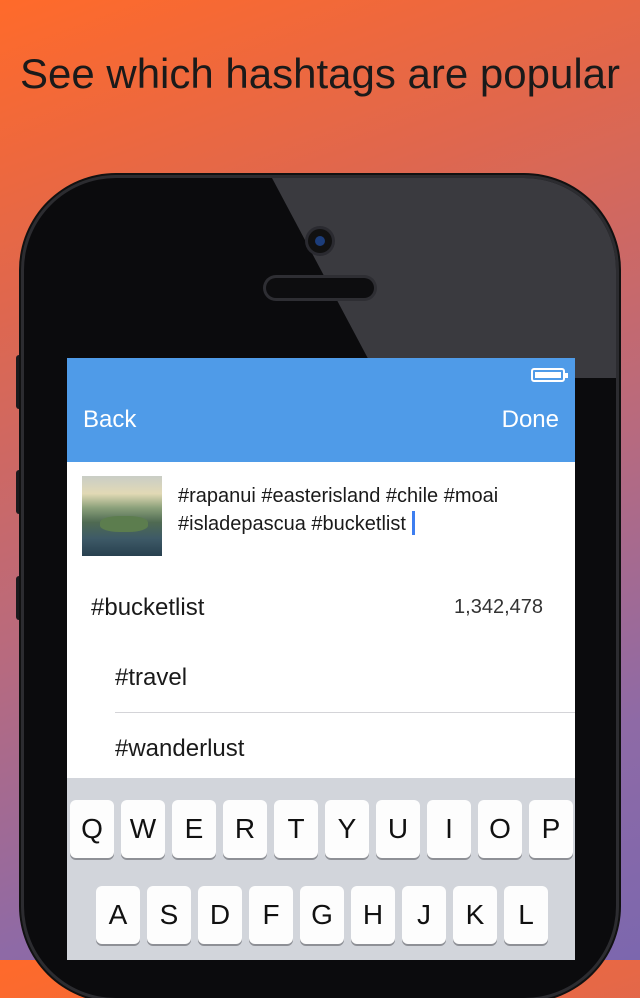 The width and height of the screenshot is (640, 998). I want to click on hashtag-label: #travel, so click(151, 677).